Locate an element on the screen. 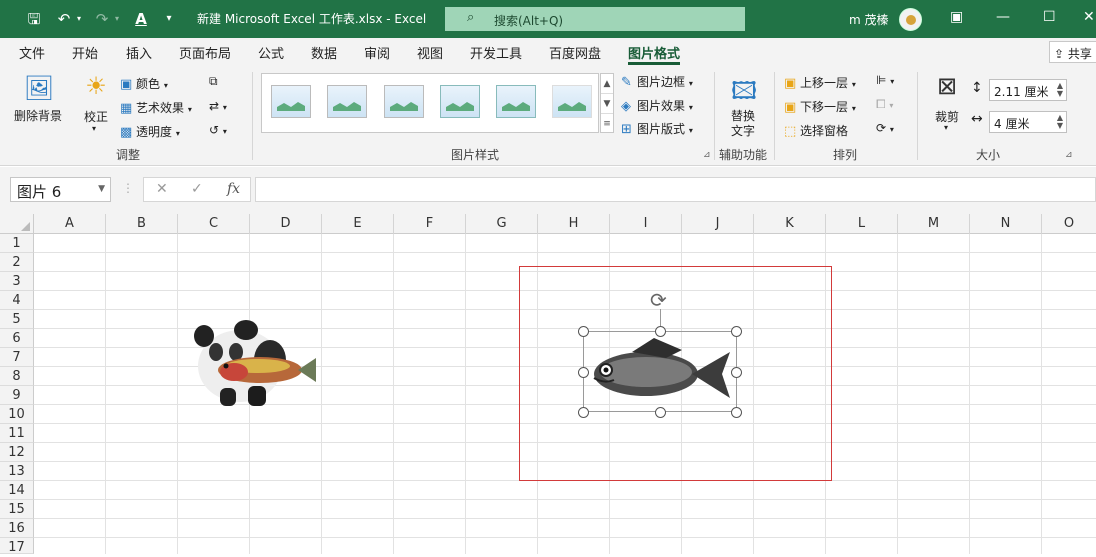 The height and width of the screenshot is (557, 1096). artistic-effects-button: ▦ 艺术效果 ▾ is located at coordinates (156, 107).